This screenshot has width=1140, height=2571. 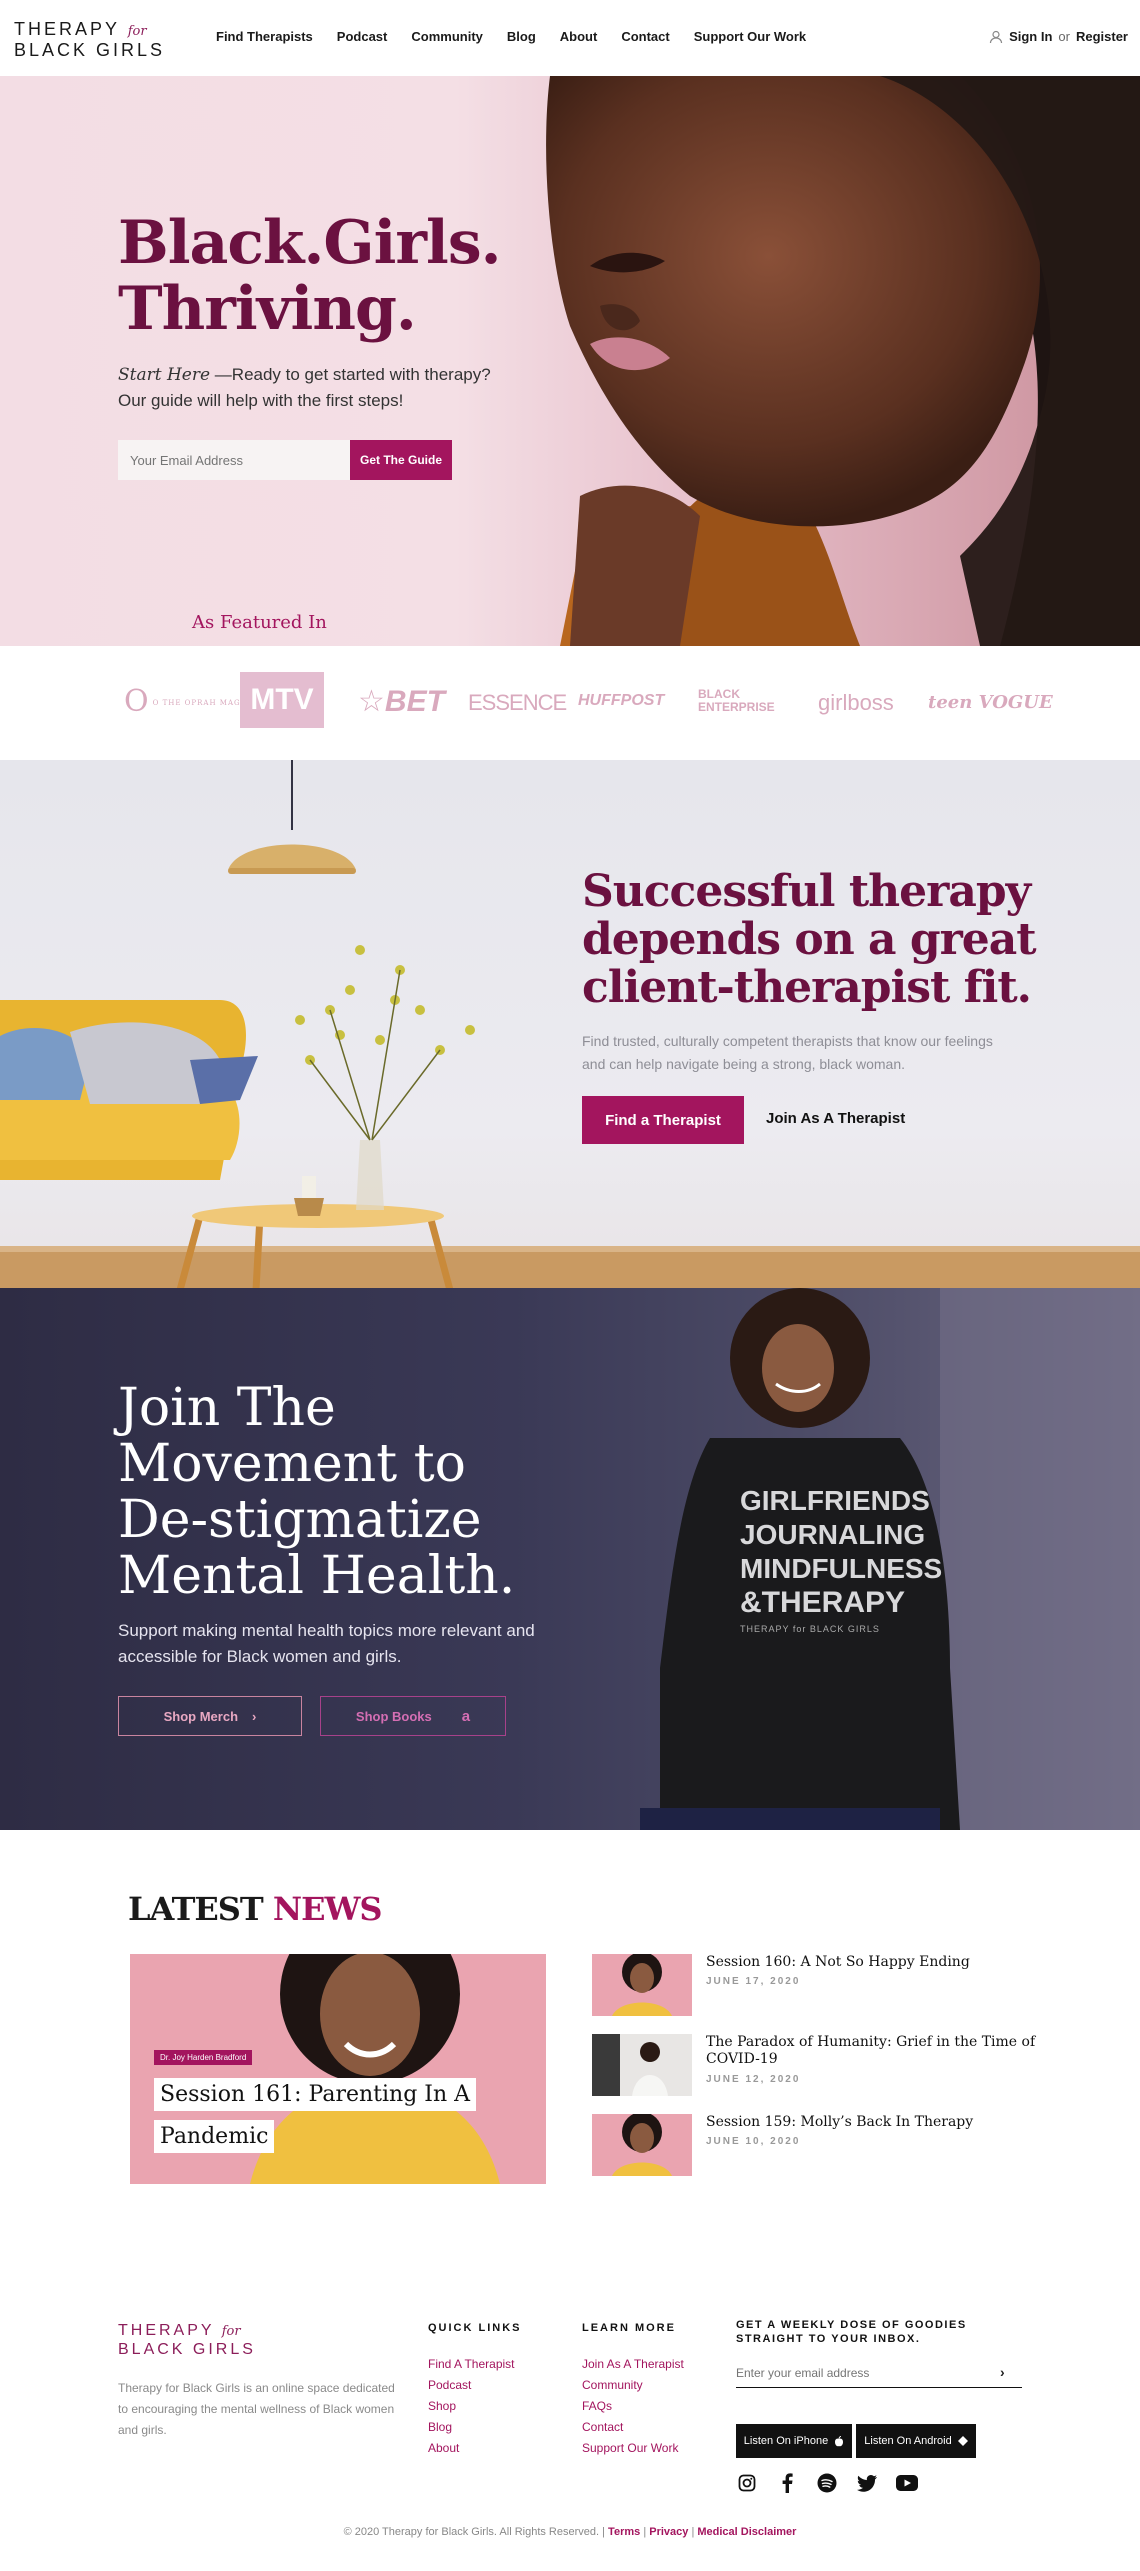 I want to click on footer-link-find-a-therapist: Find A Therapist, so click(x=471, y=2364).